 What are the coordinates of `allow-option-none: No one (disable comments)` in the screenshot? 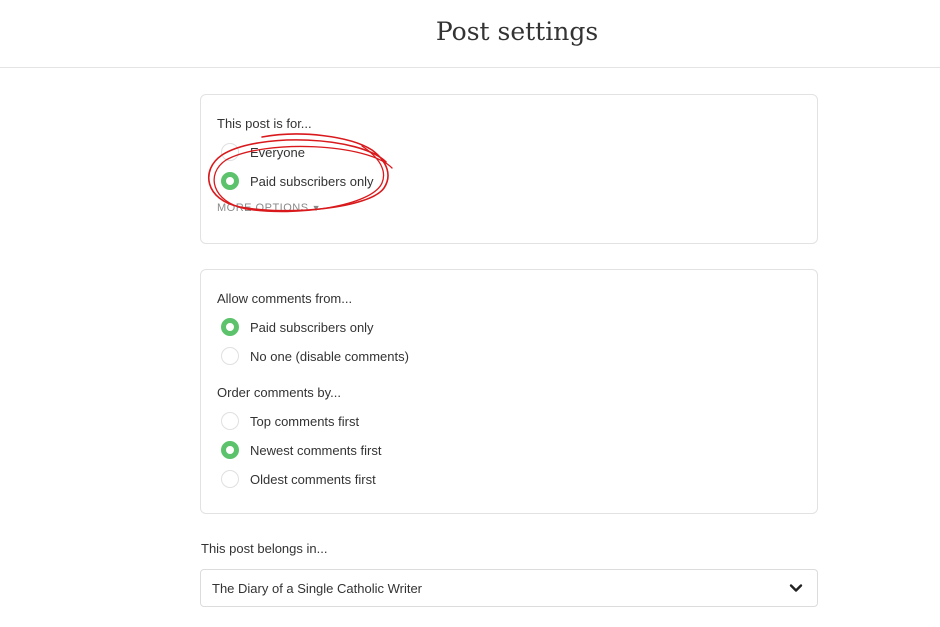 It's located at (315, 356).